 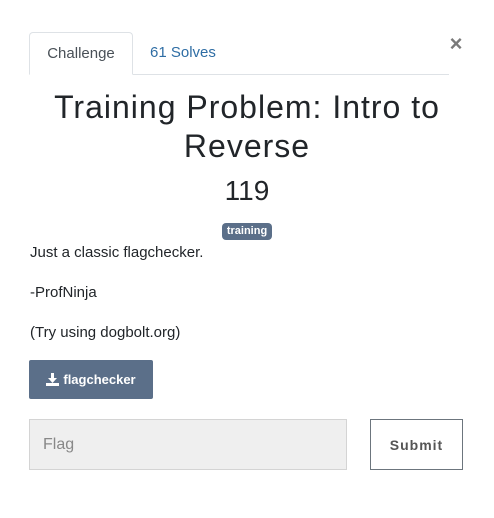 What do you see at coordinates (117, 252) in the screenshot?
I see `description-line: Just a classic flagchecker.` at bounding box center [117, 252].